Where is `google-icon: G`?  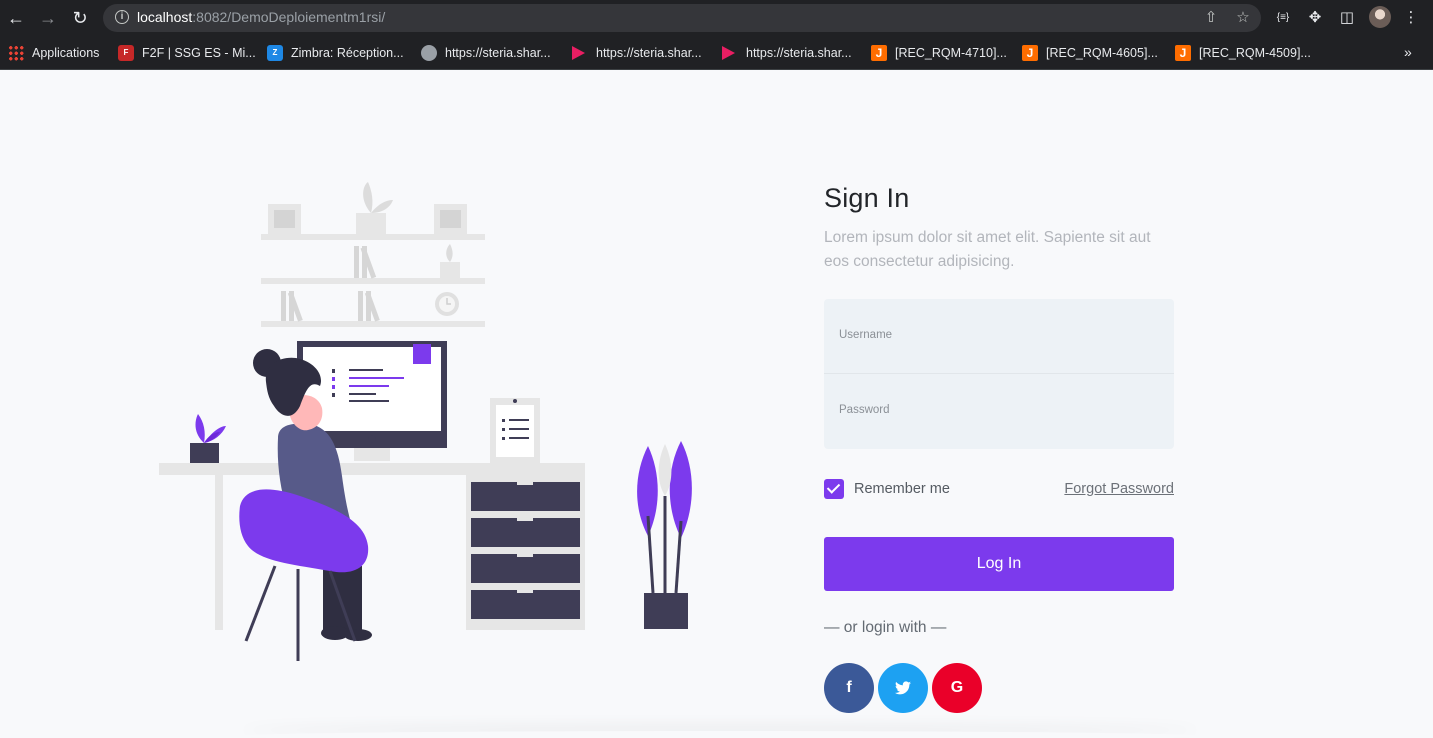
google-icon: G is located at coordinates (957, 687).